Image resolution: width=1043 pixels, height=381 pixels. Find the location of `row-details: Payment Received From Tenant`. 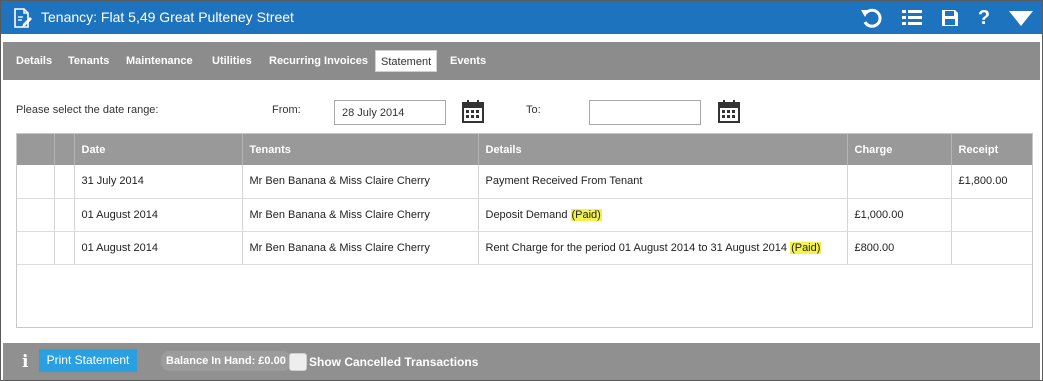

row-details: Payment Received From Tenant is located at coordinates (663, 182).